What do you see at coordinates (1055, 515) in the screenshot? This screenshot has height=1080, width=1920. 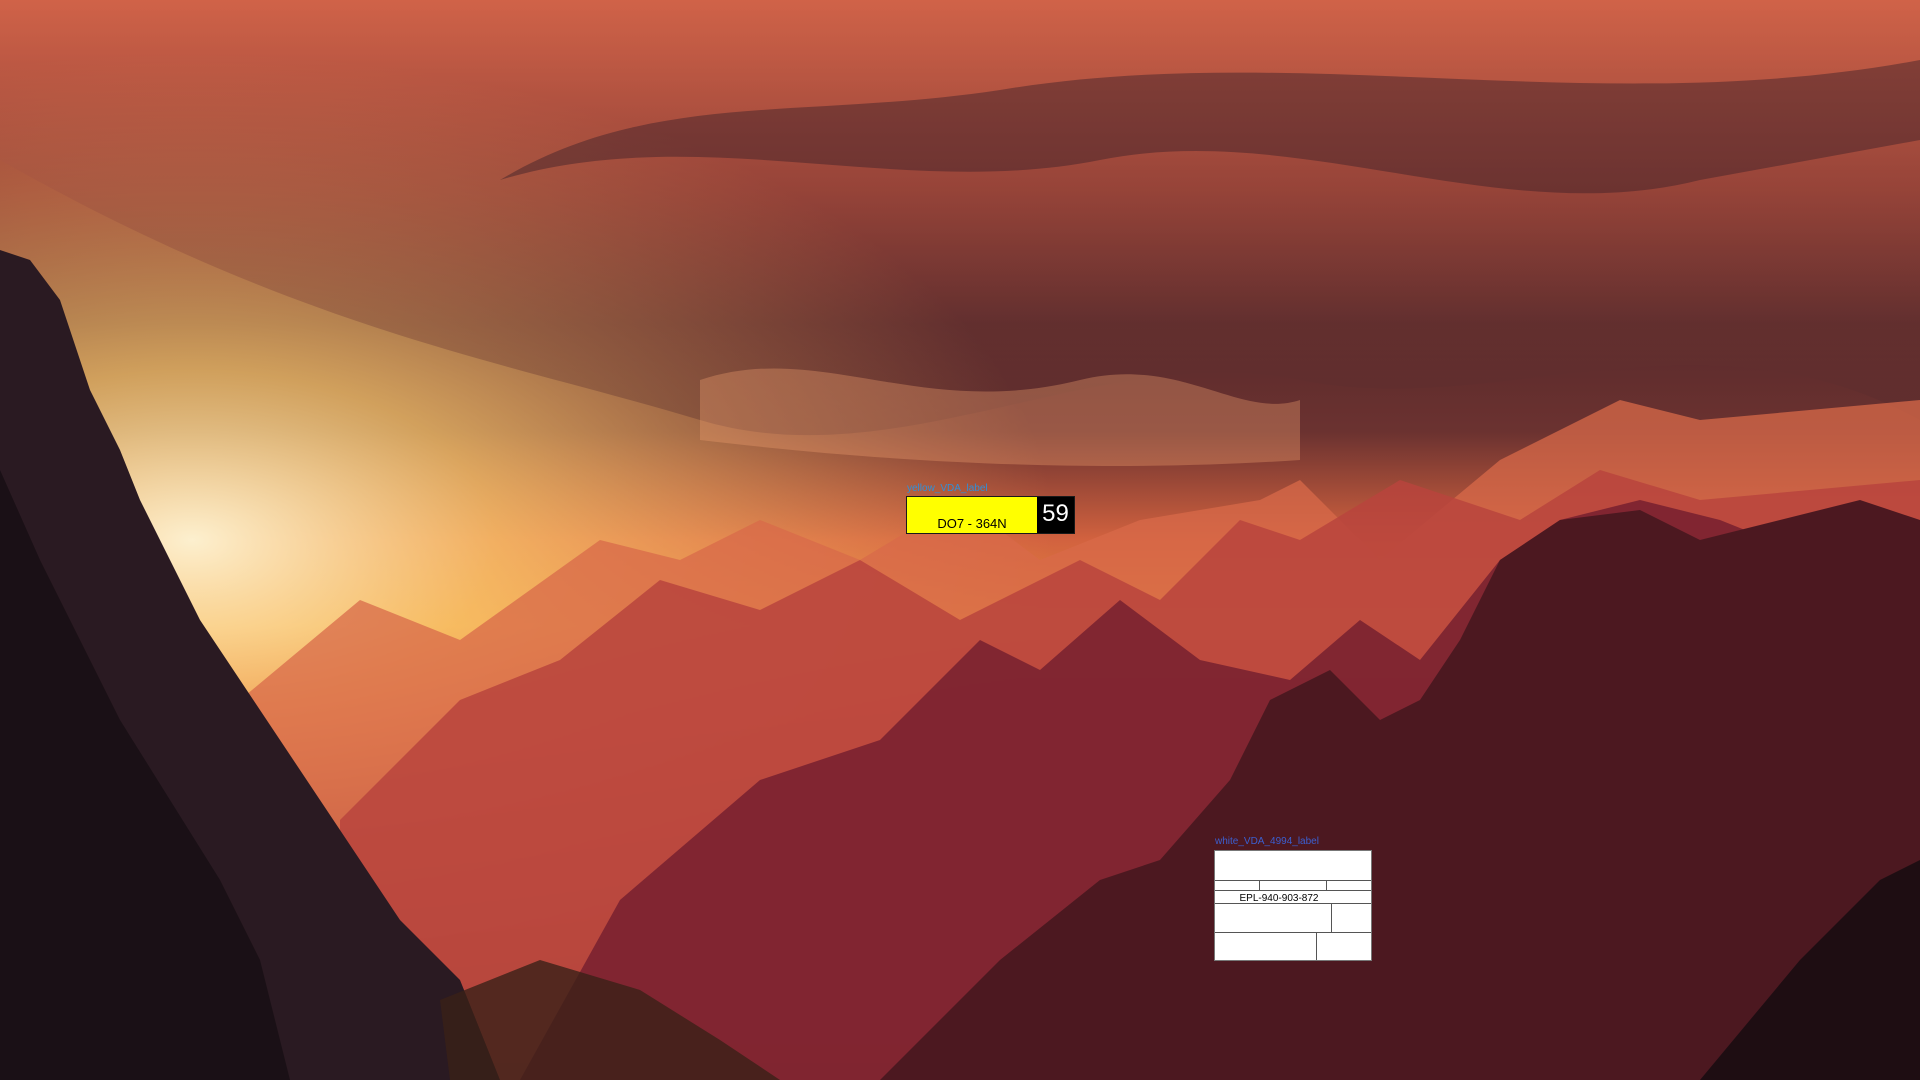 I see `count-badge: 59` at bounding box center [1055, 515].